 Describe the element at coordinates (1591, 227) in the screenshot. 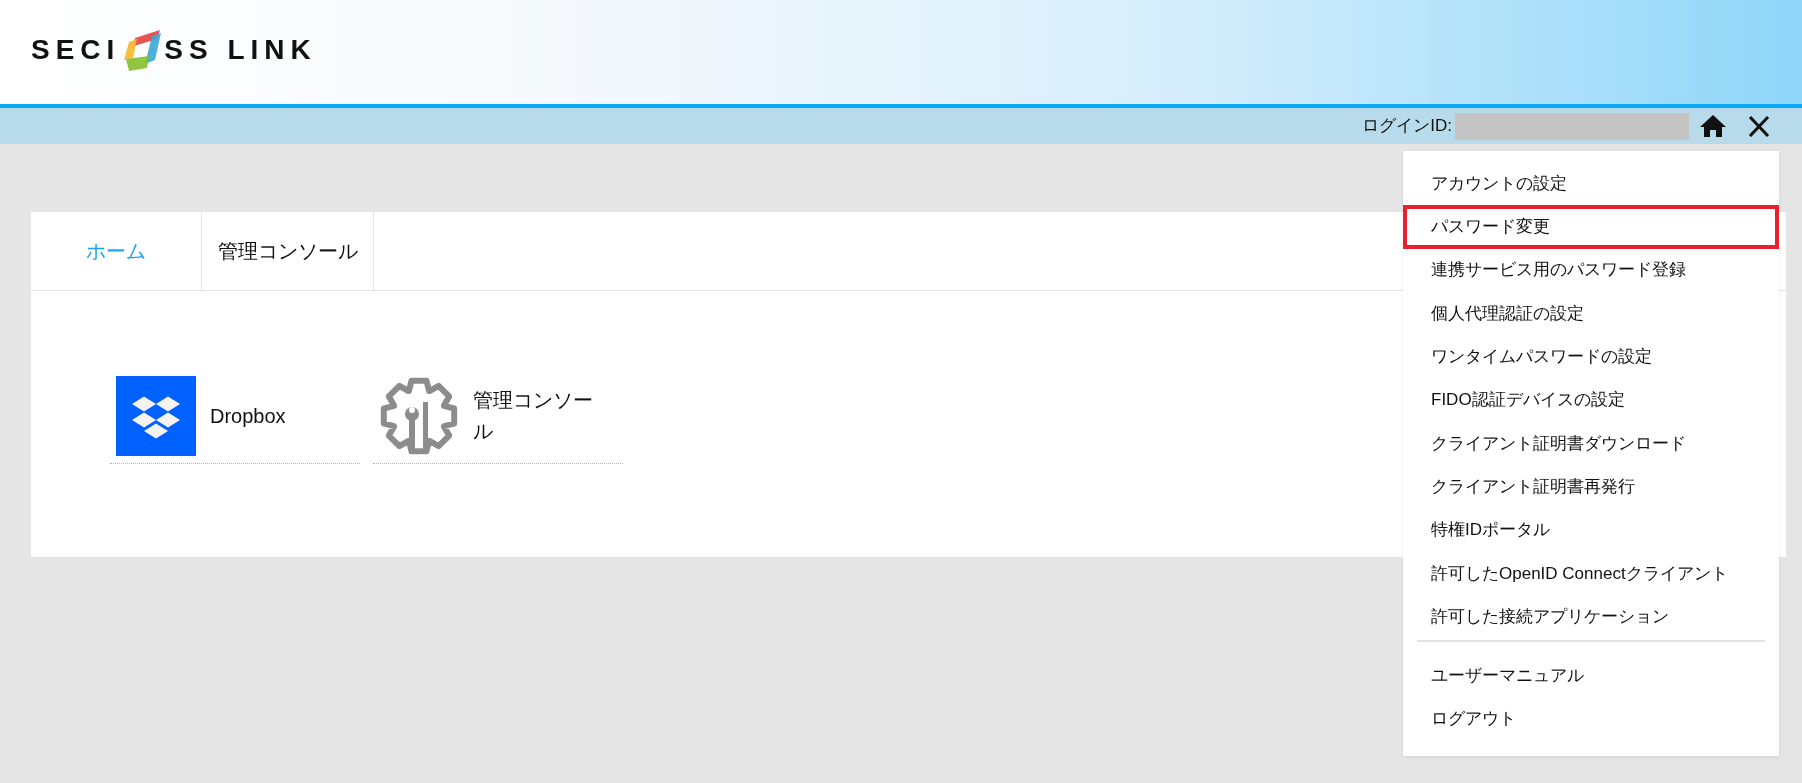

I see `menu-item: パスワード変更` at that location.